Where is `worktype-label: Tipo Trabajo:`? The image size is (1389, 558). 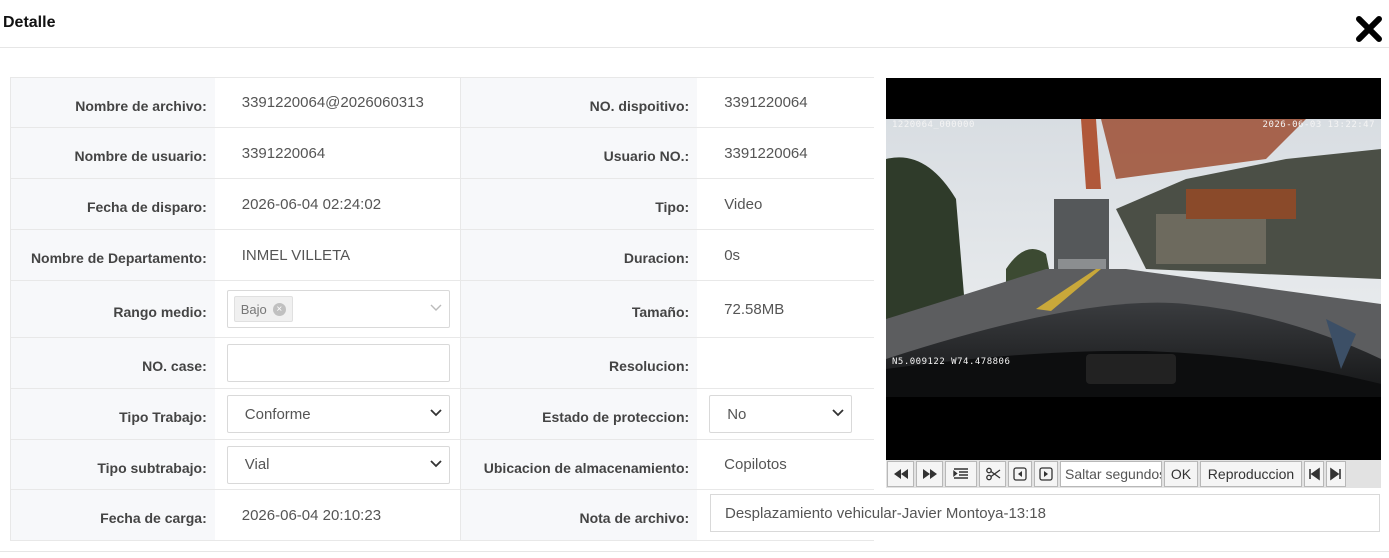
worktype-label: Tipo Trabajo: is located at coordinates (113, 414).